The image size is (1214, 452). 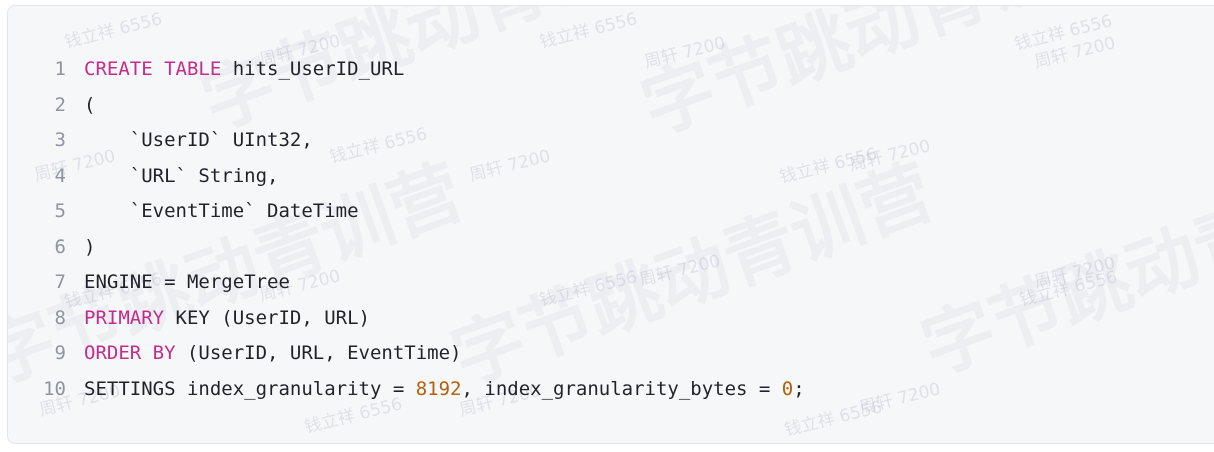 What do you see at coordinates (60, 246) in the screenshot?
I see `line-number: 6` at bounding box center [60, 246].